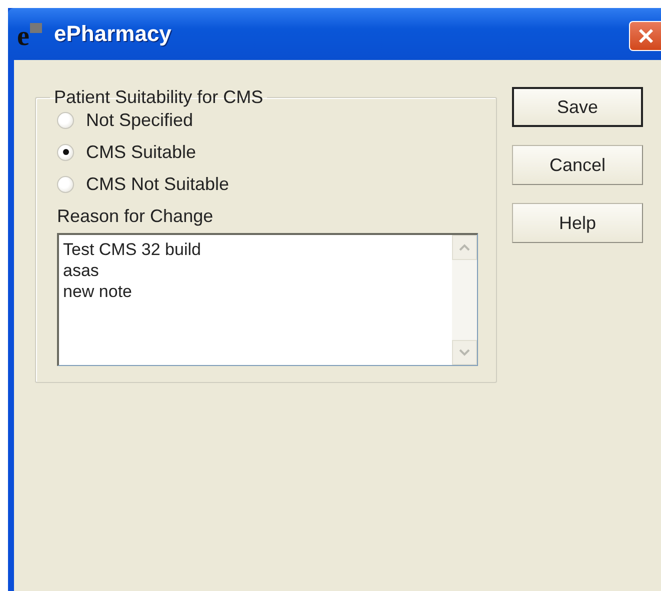  What do you see at coordinates (577, 107) in the screenshot?
I see `dialog-button: Save` at bounding box center [577, 107].